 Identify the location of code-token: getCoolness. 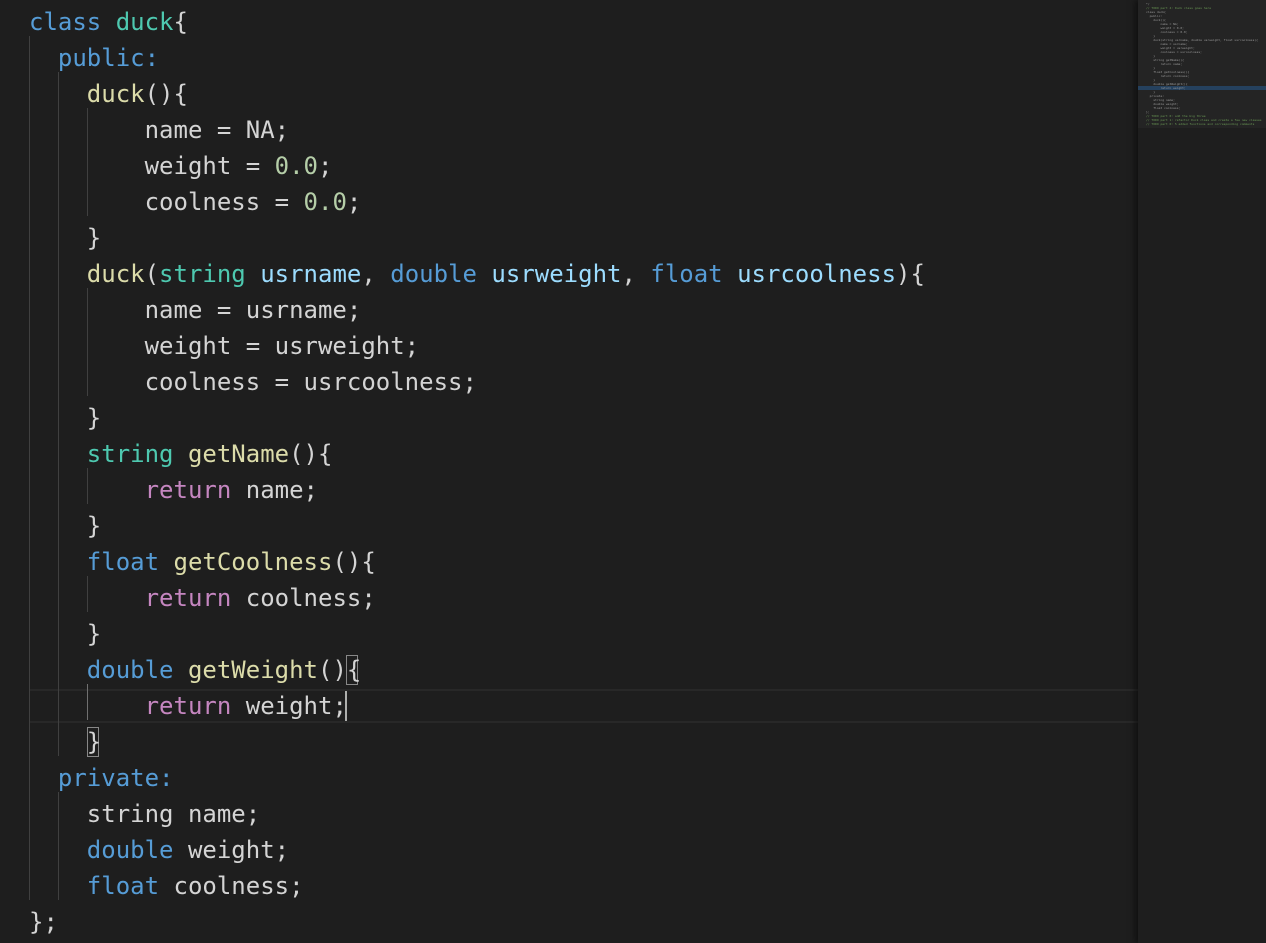
(253, 562).